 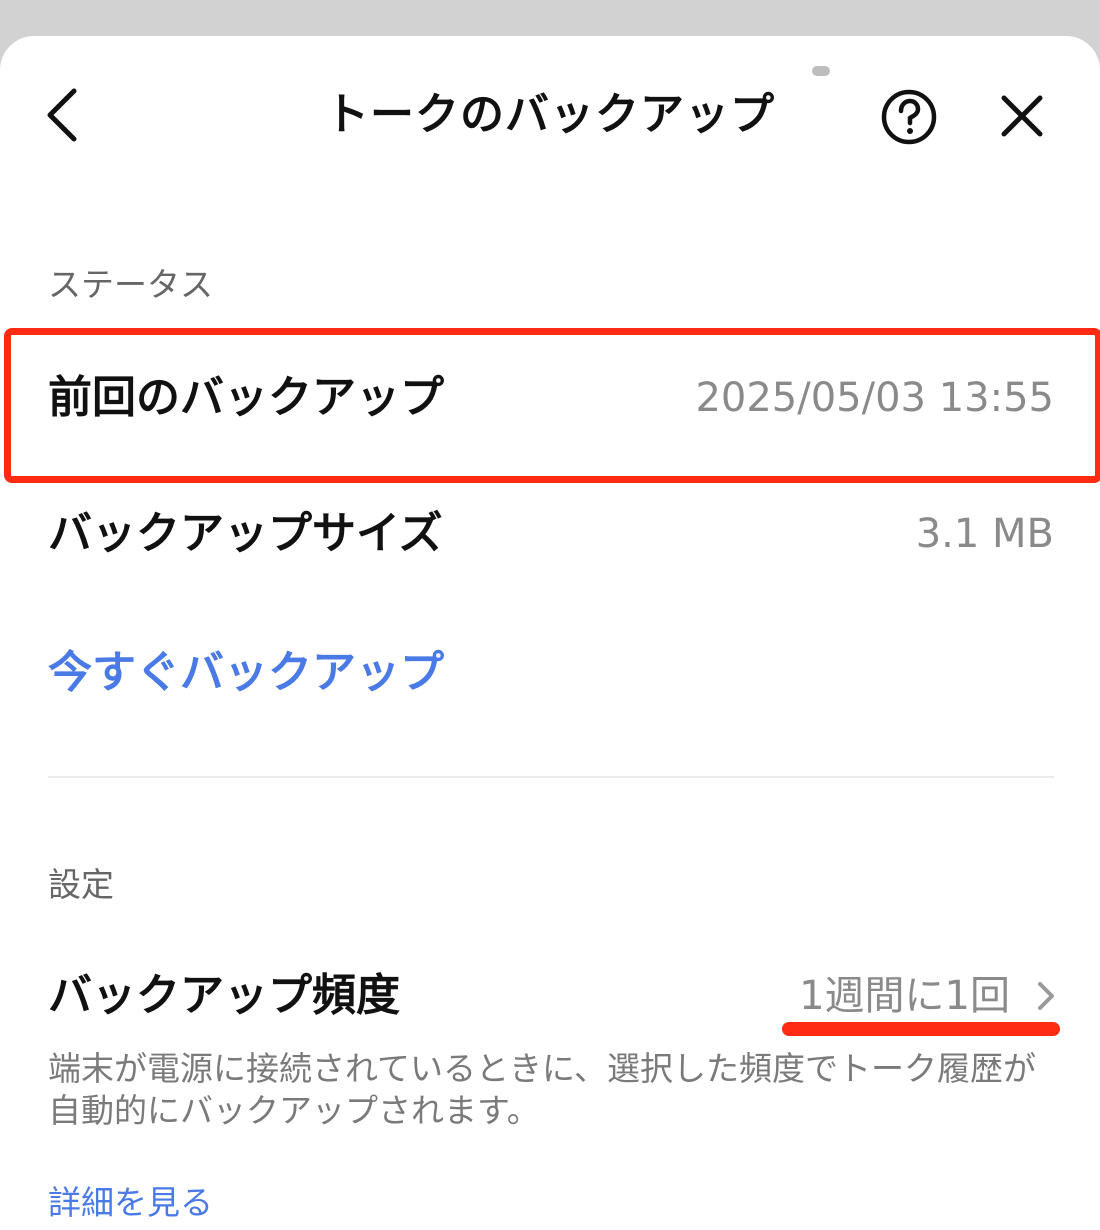 What do you see at coordinates (1046, 996) in the screenshot?
I see `chevron-right-icon` at bounding box center [1046, 996].